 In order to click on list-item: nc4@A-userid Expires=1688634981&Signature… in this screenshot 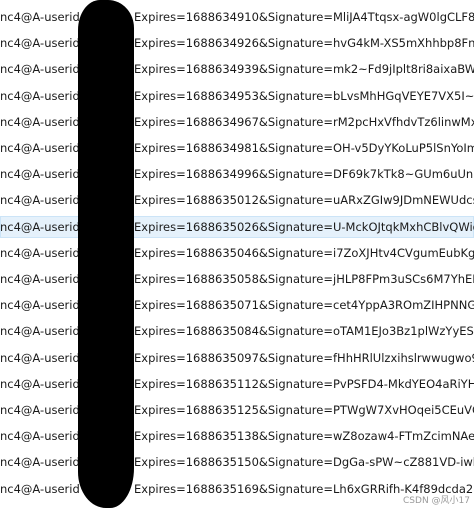, I will do `click(237, 148)`.